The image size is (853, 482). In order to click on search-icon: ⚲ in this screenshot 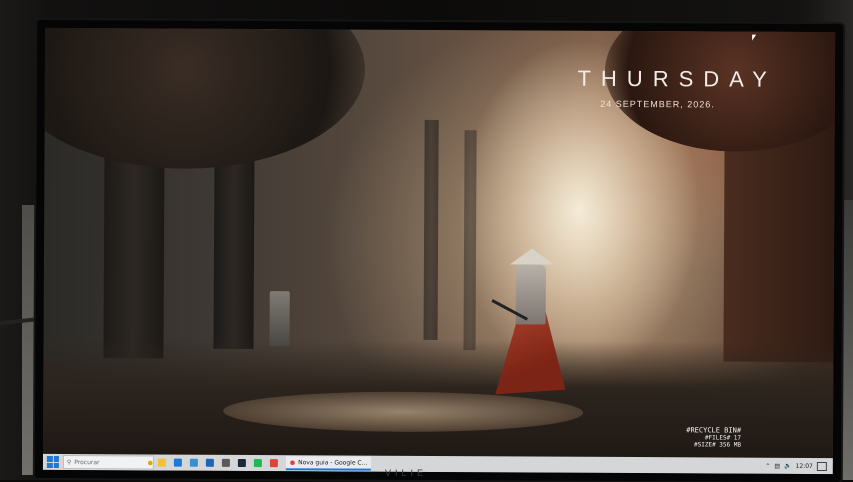, I will do `click(69, 462)`.